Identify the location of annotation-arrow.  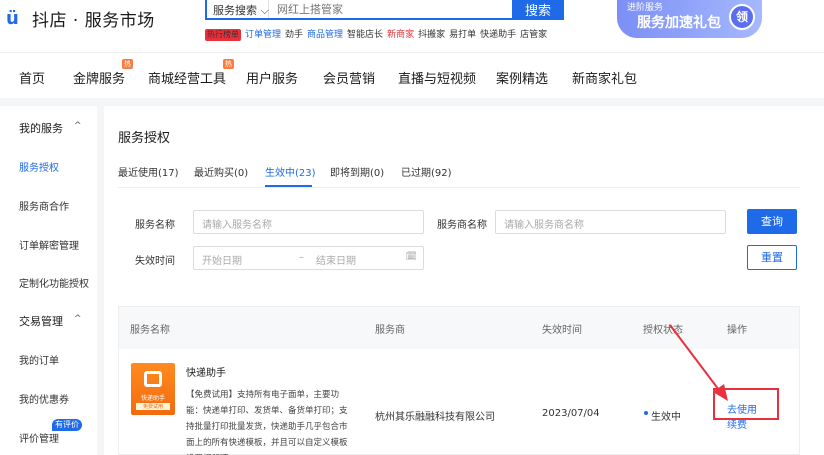
(698, 362).